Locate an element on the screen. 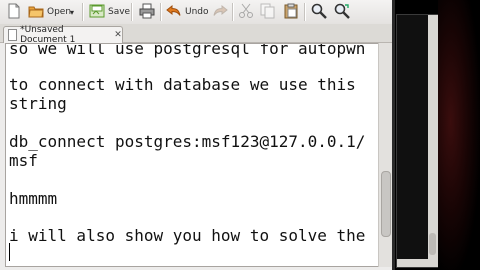 The image size is (480, 270). text-line: msf is located at coordinates (23, 160).